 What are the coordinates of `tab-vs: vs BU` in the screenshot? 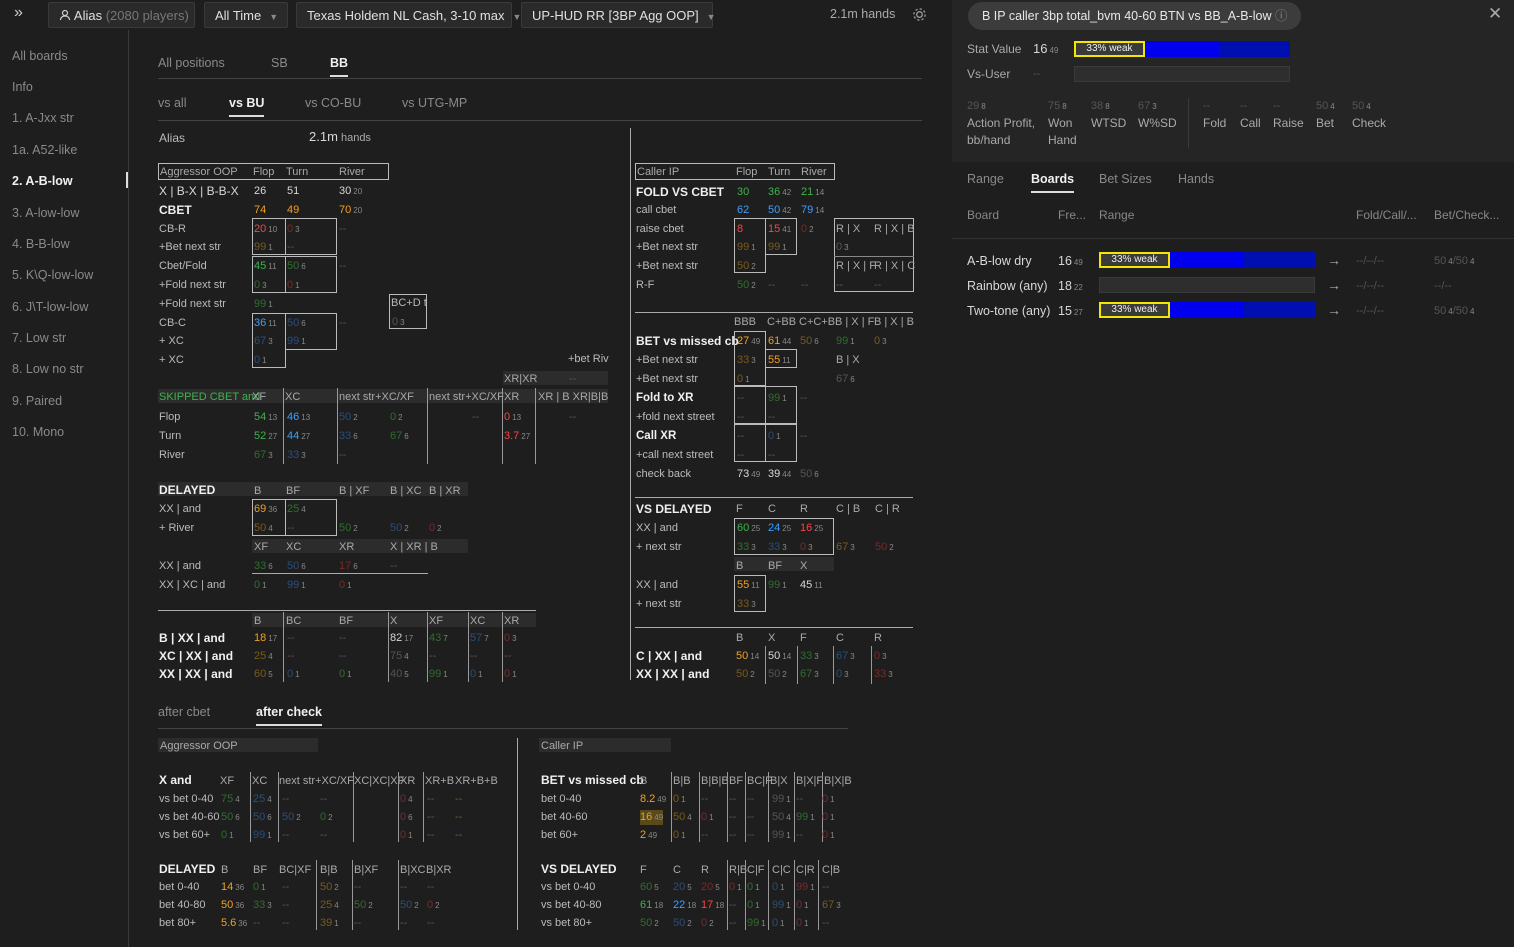 It's located at (247, 106).